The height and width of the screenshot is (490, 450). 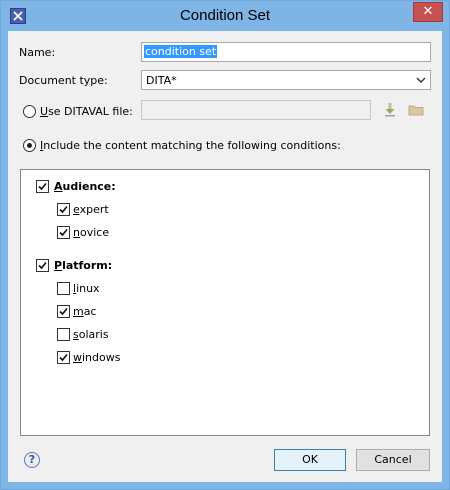 What do you see at coordinates (416, 110) in the screenshot?
I see `folder-icon` at bounding box center [416, 110].